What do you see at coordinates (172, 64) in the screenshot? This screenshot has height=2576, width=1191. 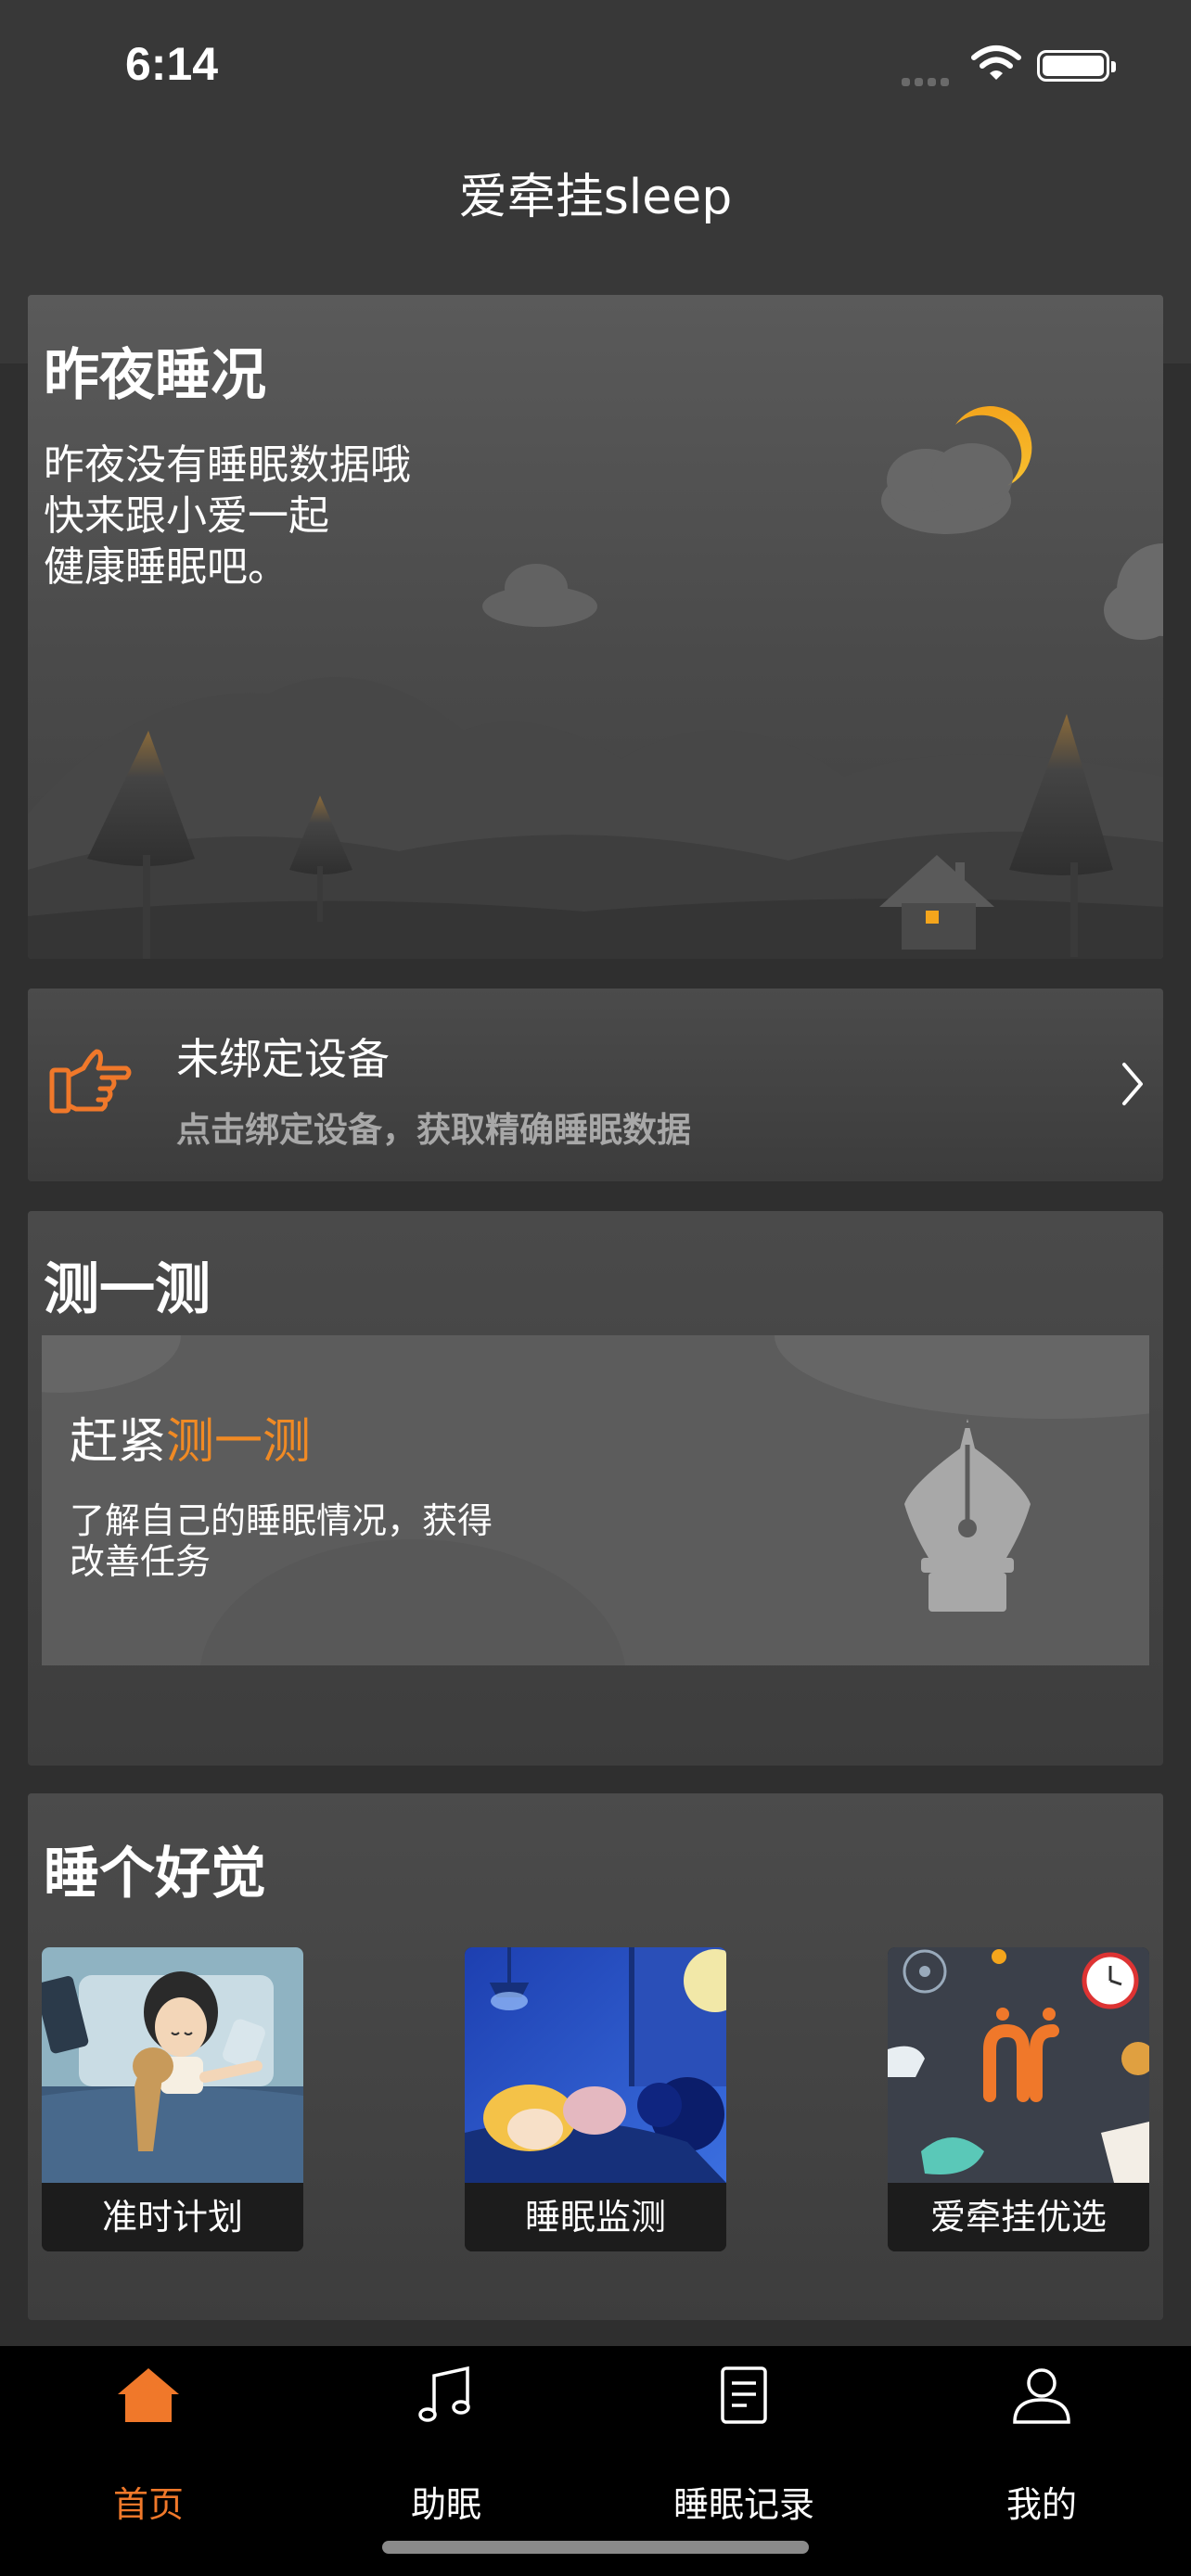 I see `status-time: 6:14` at bounding box center [172, 64].